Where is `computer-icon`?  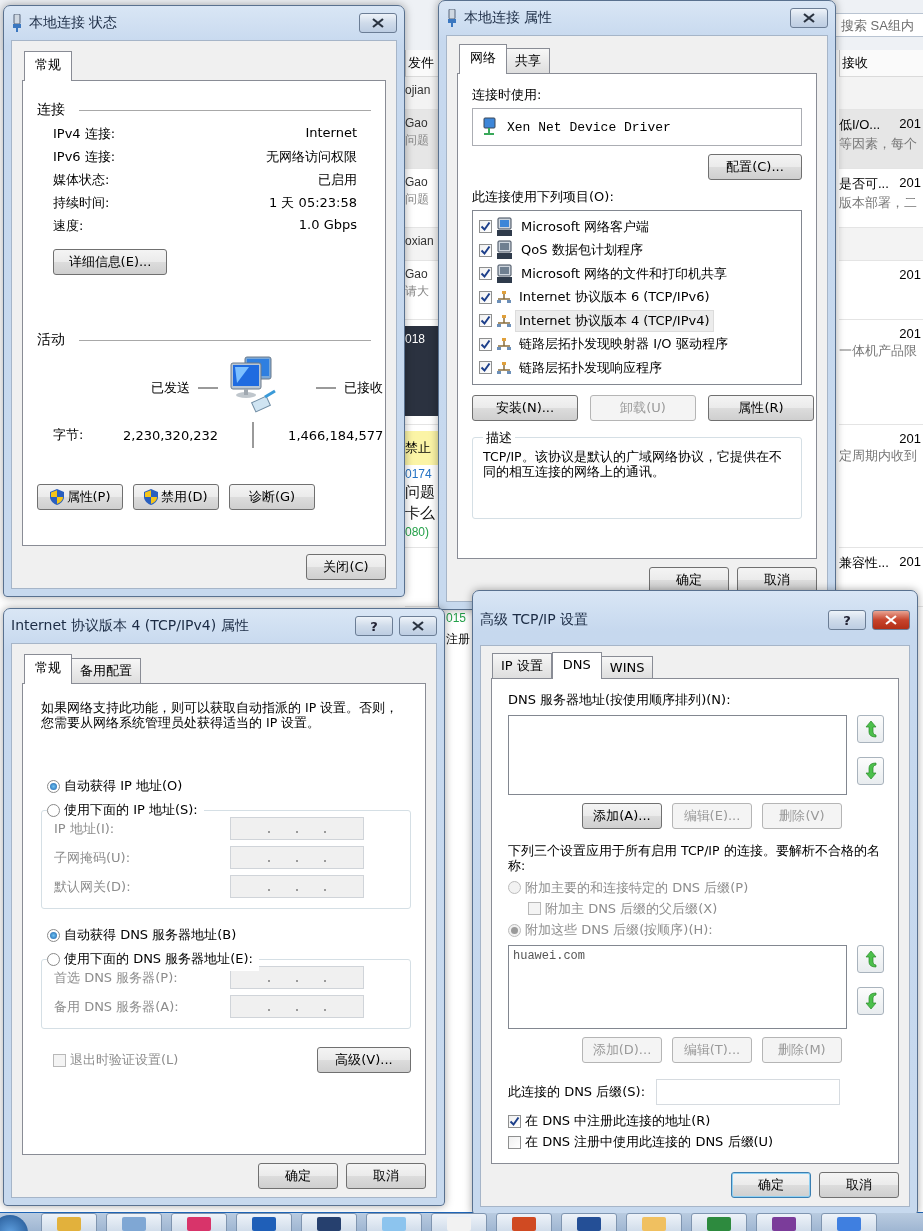
computer-icon is located at coordinates (505, 273).